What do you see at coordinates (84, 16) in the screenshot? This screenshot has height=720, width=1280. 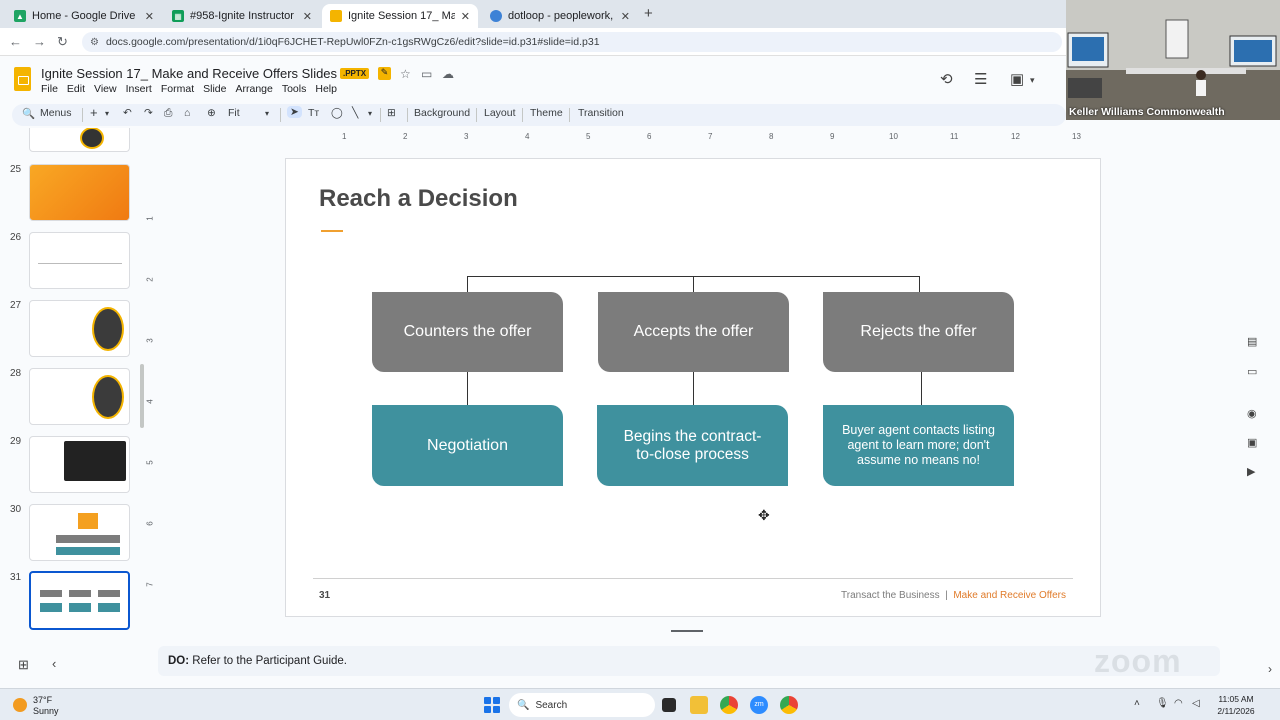 I see `tab-google-drive: ▲ Home - Google Drive ✕` at bounding box center [84, 16].